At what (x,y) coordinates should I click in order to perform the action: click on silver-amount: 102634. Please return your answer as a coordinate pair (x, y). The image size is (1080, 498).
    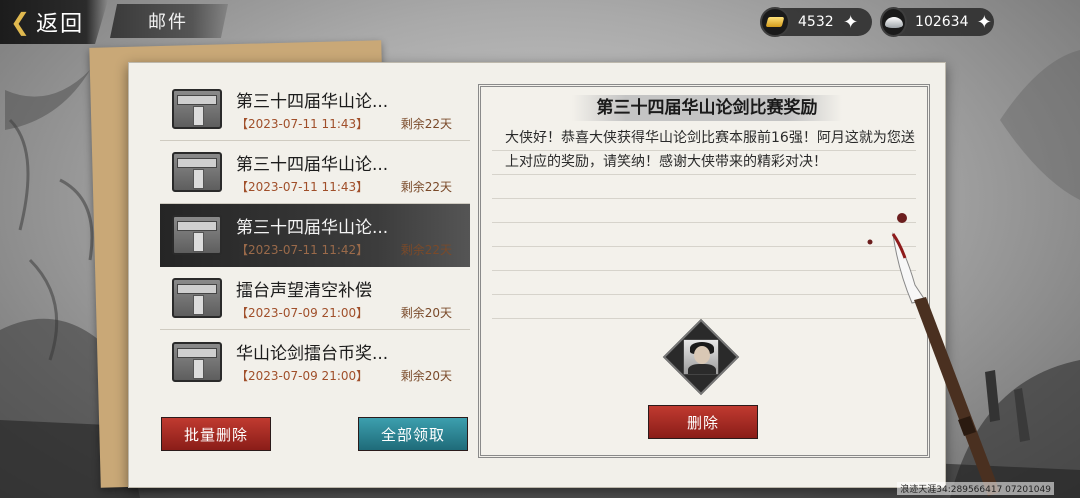
    Looking at the image, I should click on (942, 22).